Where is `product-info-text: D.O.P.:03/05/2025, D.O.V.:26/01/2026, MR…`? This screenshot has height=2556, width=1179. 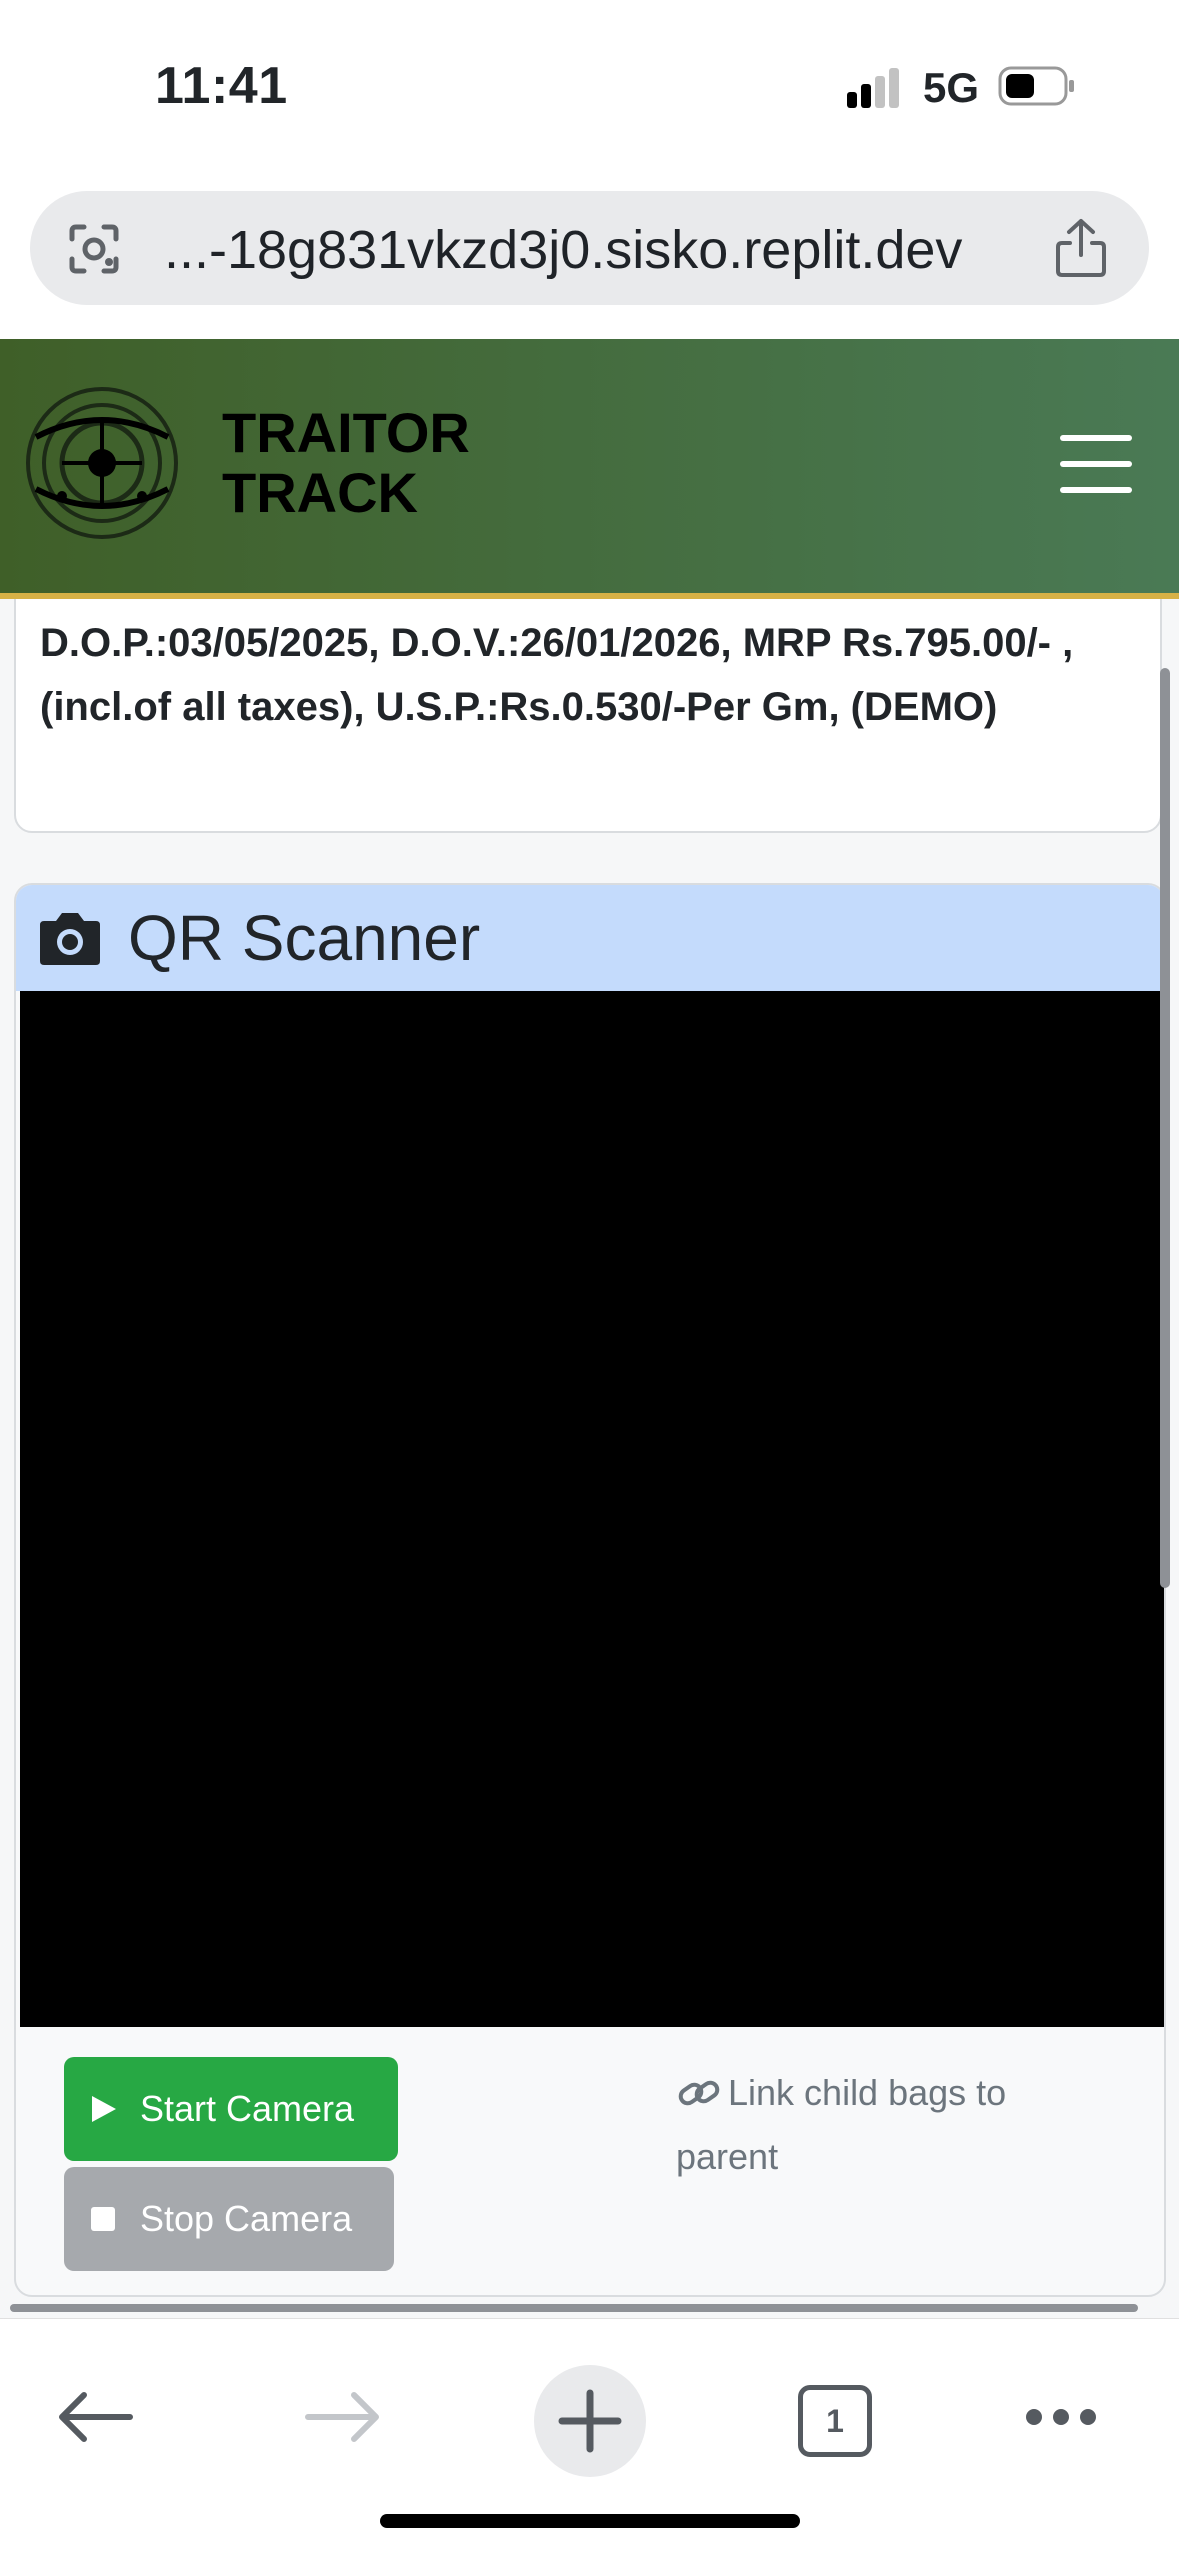
product-info-text: D.O.P.:03/05/2025, D.O.V.:26/01/2026, MR… is located at coordinates (557, 675).